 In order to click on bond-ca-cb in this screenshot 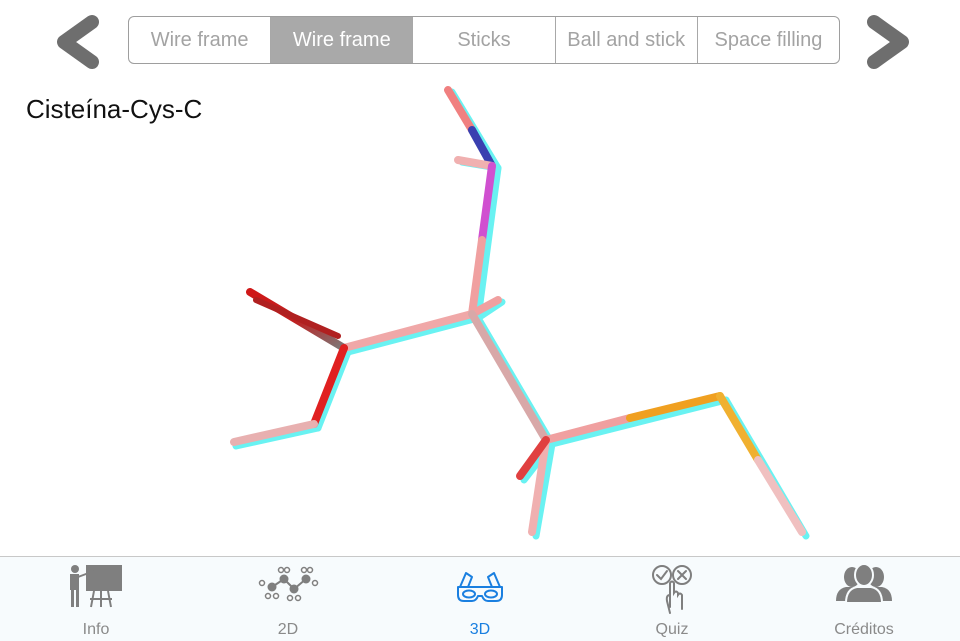, I will do `click(509, 377)`.